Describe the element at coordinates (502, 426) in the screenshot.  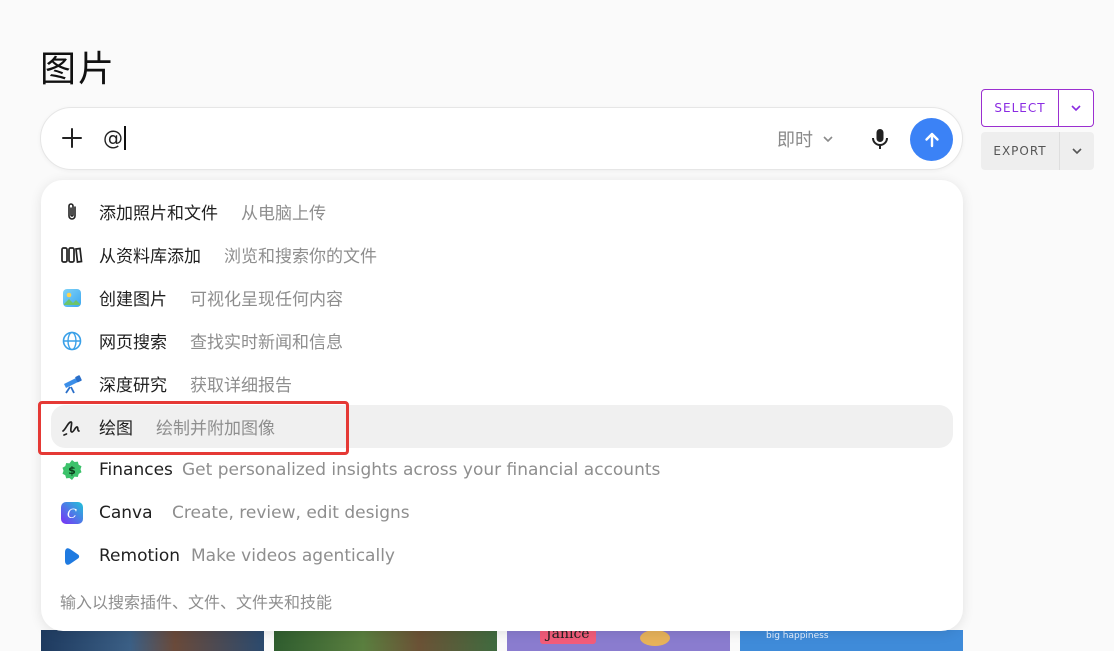
I see `menu-item-draw: 绘图 绘制并附加图像` at that location.